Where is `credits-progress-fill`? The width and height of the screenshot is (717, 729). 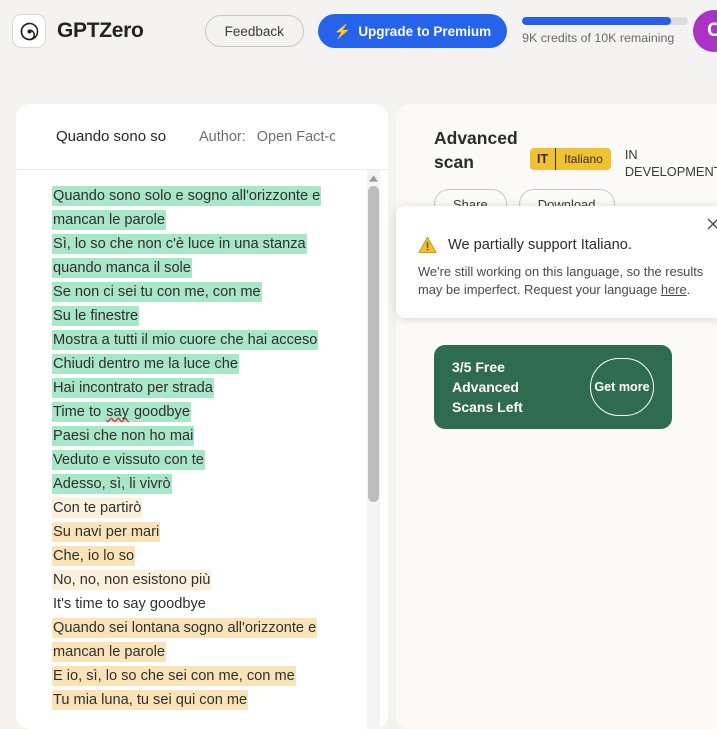
credits-progress-fill is located at coordinates (597, 21).